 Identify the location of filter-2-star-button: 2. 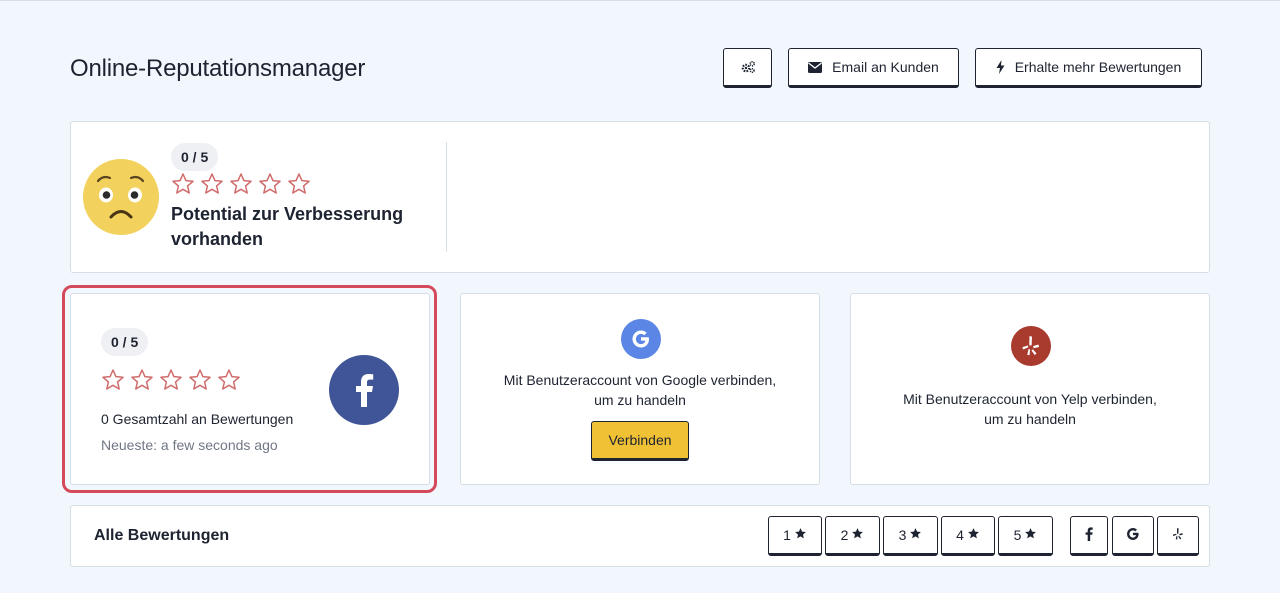
(852, 536).